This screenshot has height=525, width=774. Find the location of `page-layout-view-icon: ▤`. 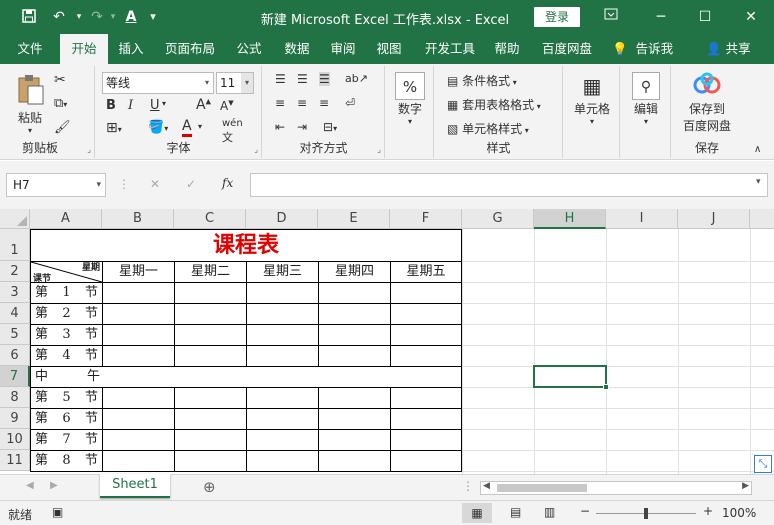

page-layout-view-icon: ▤ is located at coordinates (515, 512).